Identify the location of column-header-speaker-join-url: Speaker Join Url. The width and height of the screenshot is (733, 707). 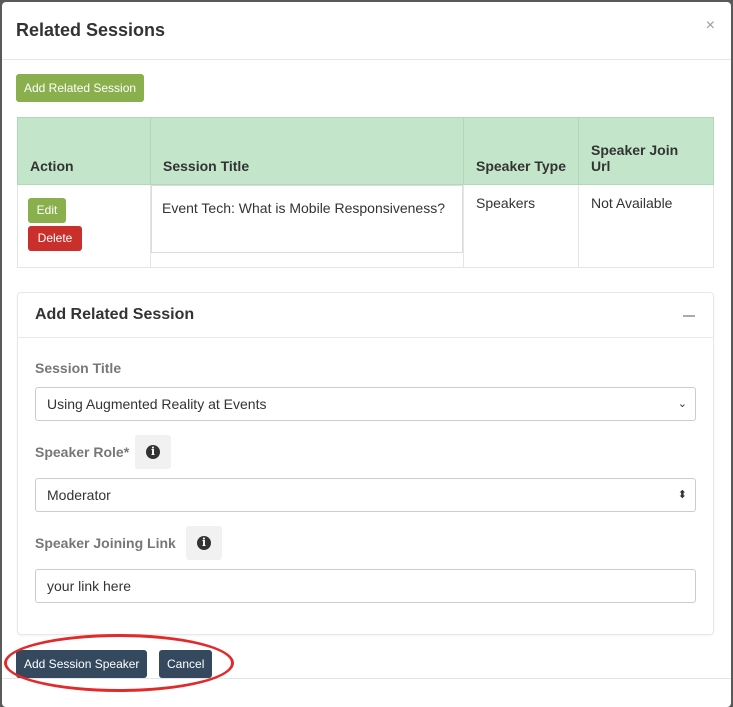
(646, 151).